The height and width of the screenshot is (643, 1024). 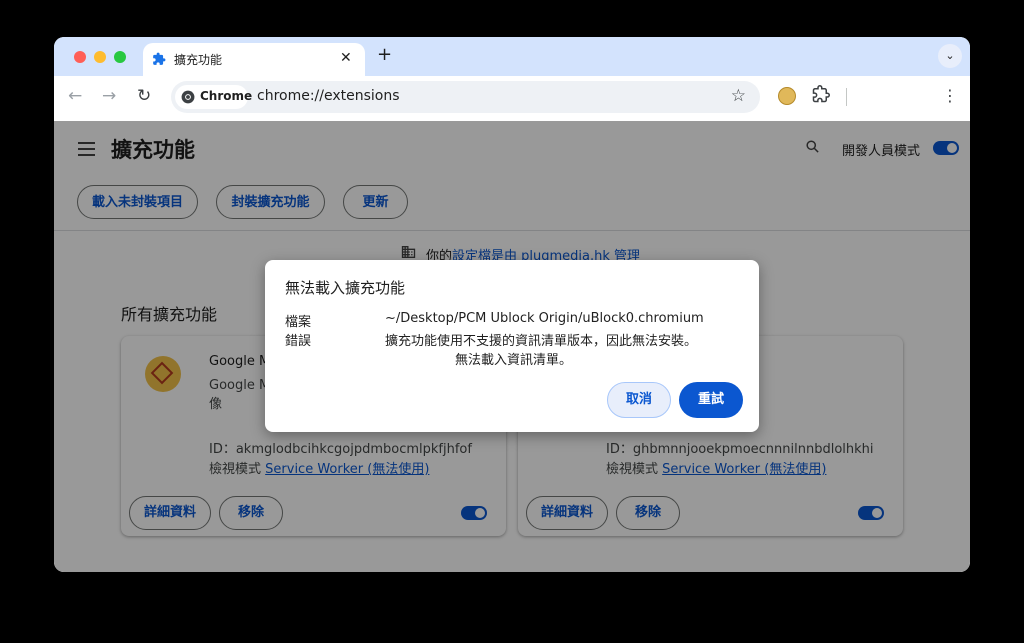 What do you see at coordinates (188, 97) in the screenshot?
I see `chrome-logo-icon` at bounding box center [188, 97].